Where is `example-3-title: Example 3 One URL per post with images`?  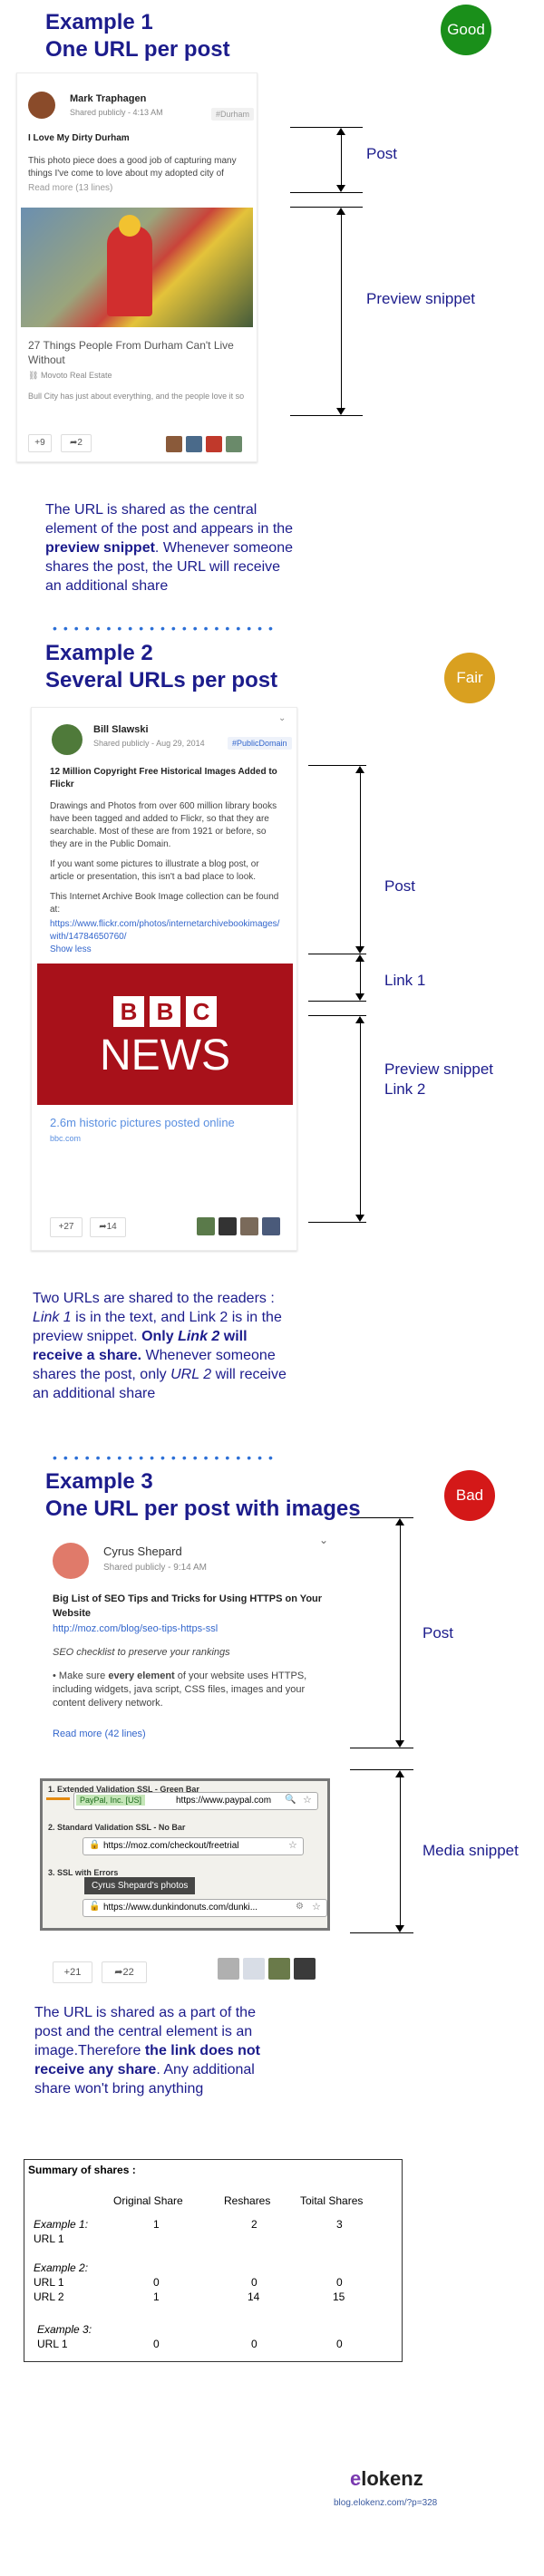 example-3-title: Example 3 One URL per post with images is located at coordinates (203, 1495).